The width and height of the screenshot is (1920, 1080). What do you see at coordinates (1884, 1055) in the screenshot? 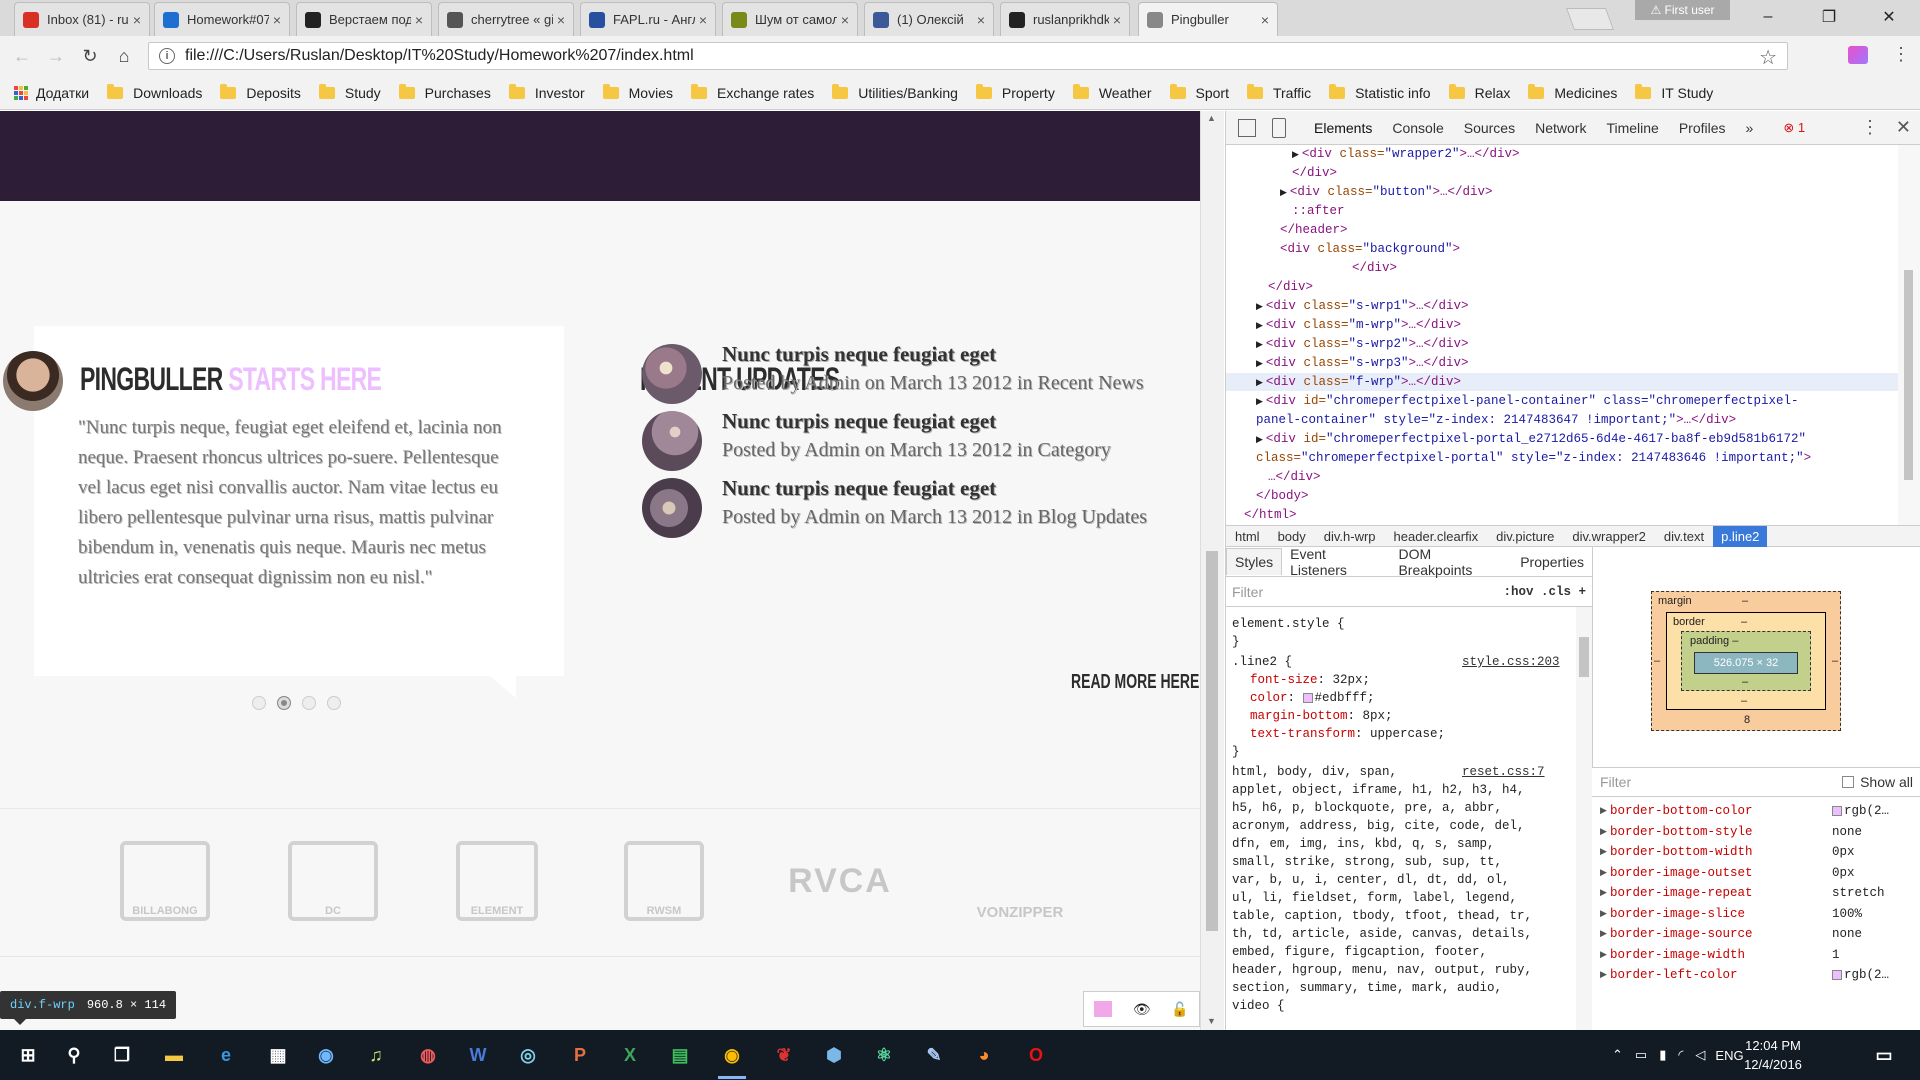
I see `notifications-icon: ▭` at bounding box center [1884, 1055].